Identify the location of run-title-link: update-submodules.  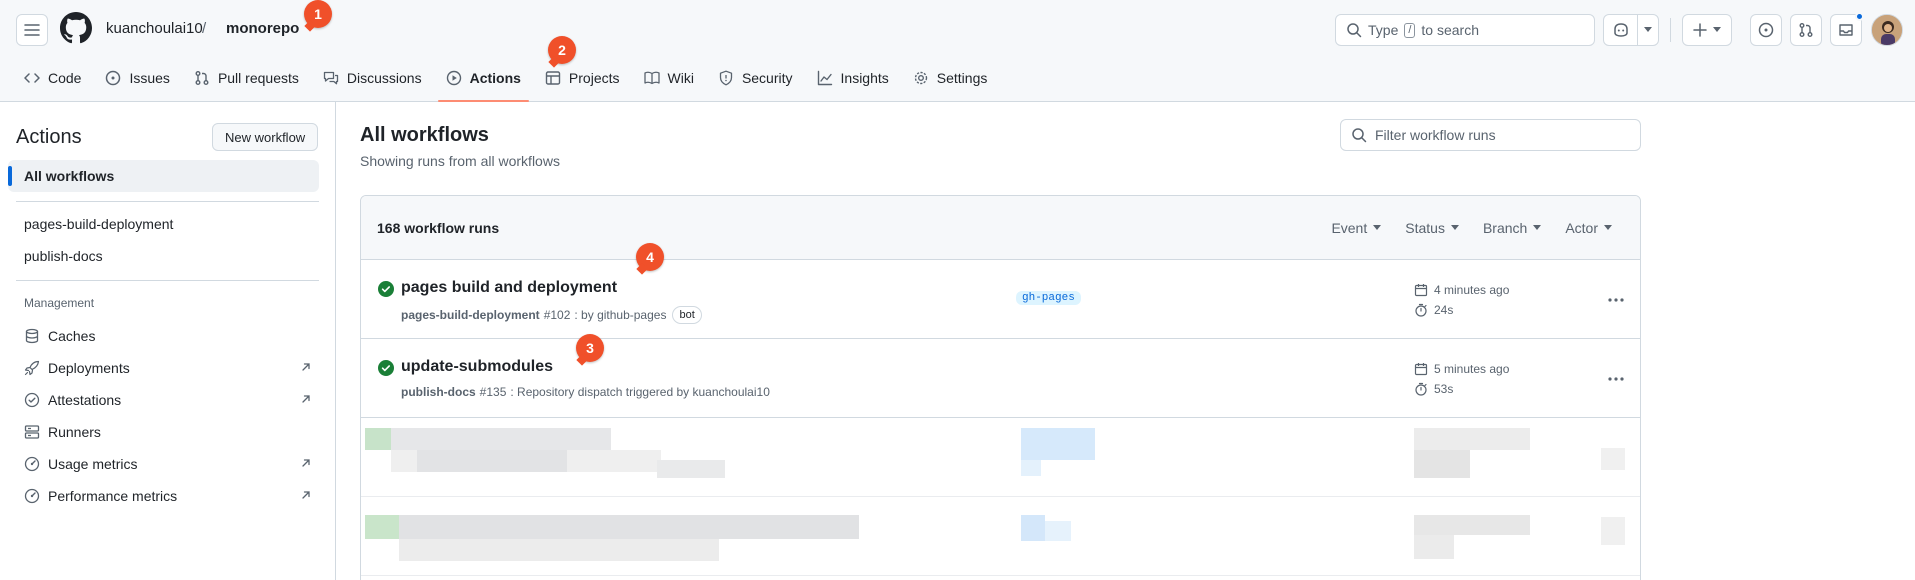
(477, 367).